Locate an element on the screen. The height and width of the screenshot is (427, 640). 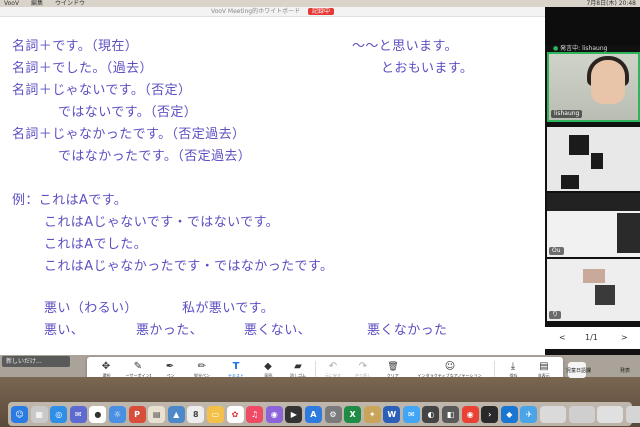
wb-line: これはAじゃないです・ではないです。 is located at coordinates (162, 222).